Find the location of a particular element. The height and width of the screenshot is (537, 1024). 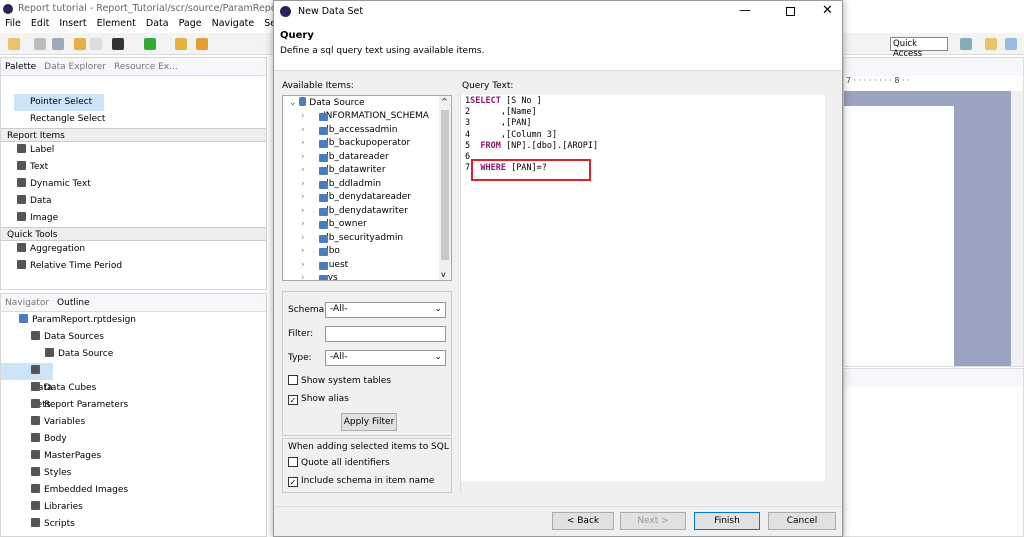

report-design-perspective-icon is located at coordinates (1011, 44).